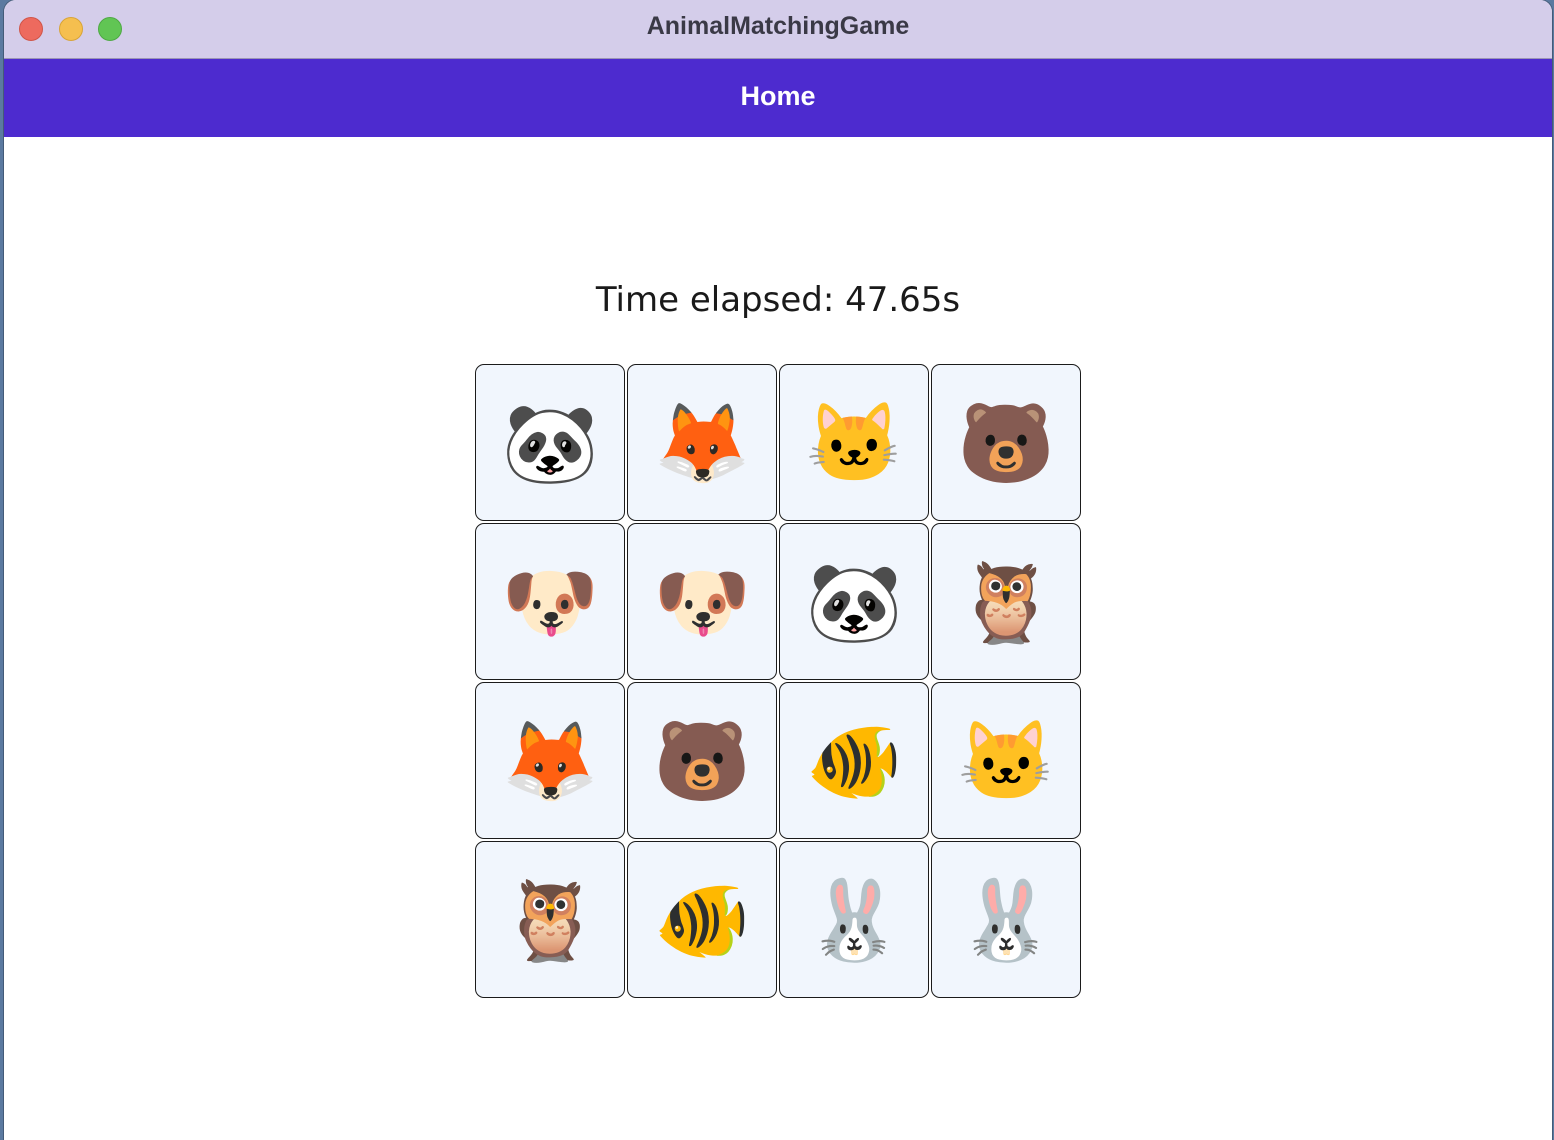 This screenshot has height=1140, width=1554. I want to click on navigation-bar: Home, so click(778, 98).